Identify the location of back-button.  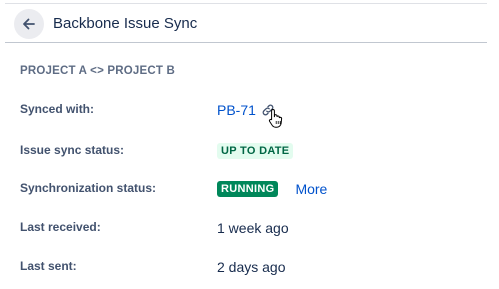
(29, 24).